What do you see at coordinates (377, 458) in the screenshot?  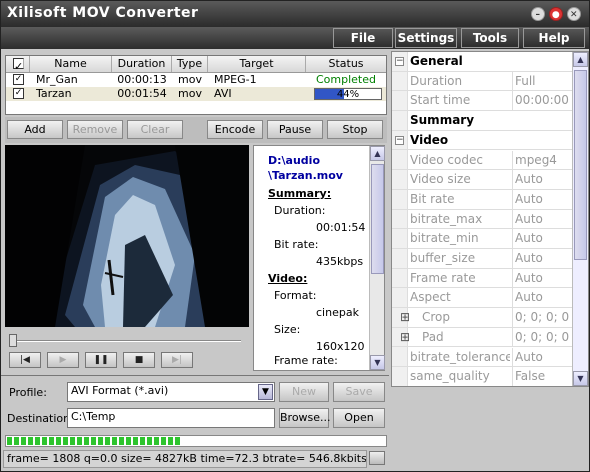 I see `status-toggle-button` at bounding box center [377, 458].